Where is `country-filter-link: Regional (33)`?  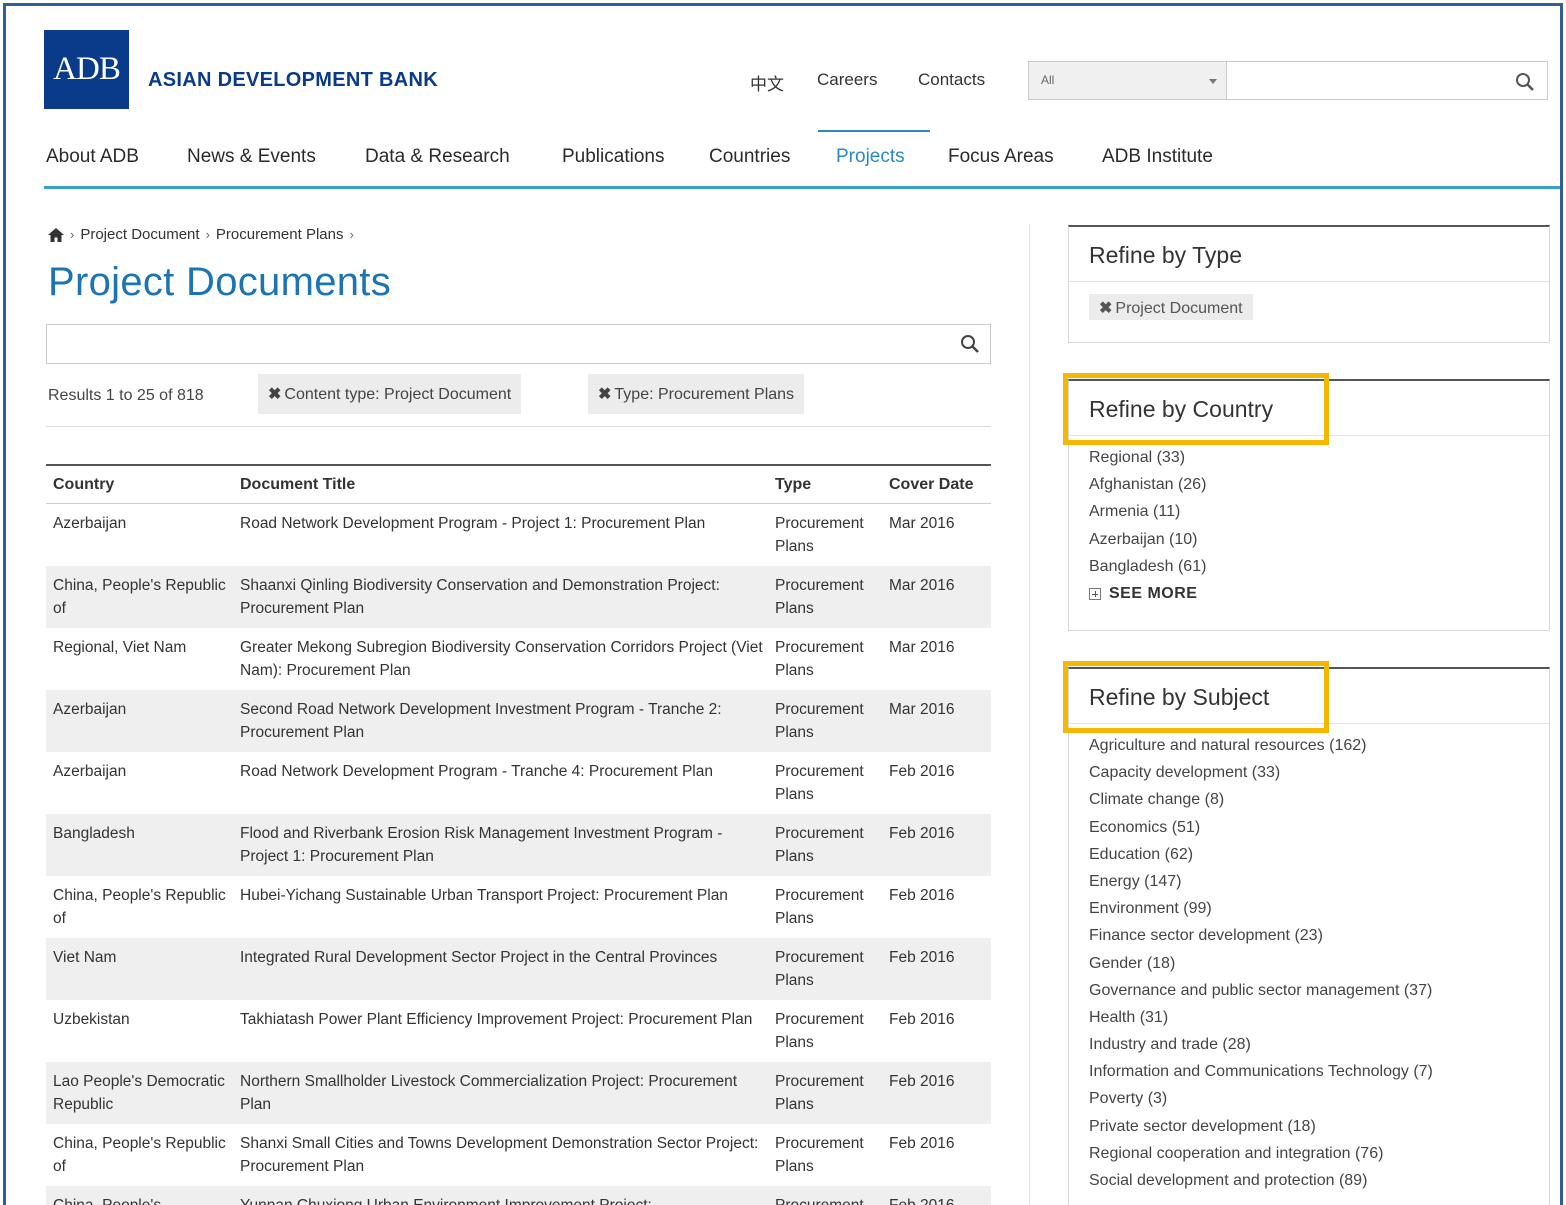 country-filter-link: Regional (33) is located at coordinates (1319, 462).